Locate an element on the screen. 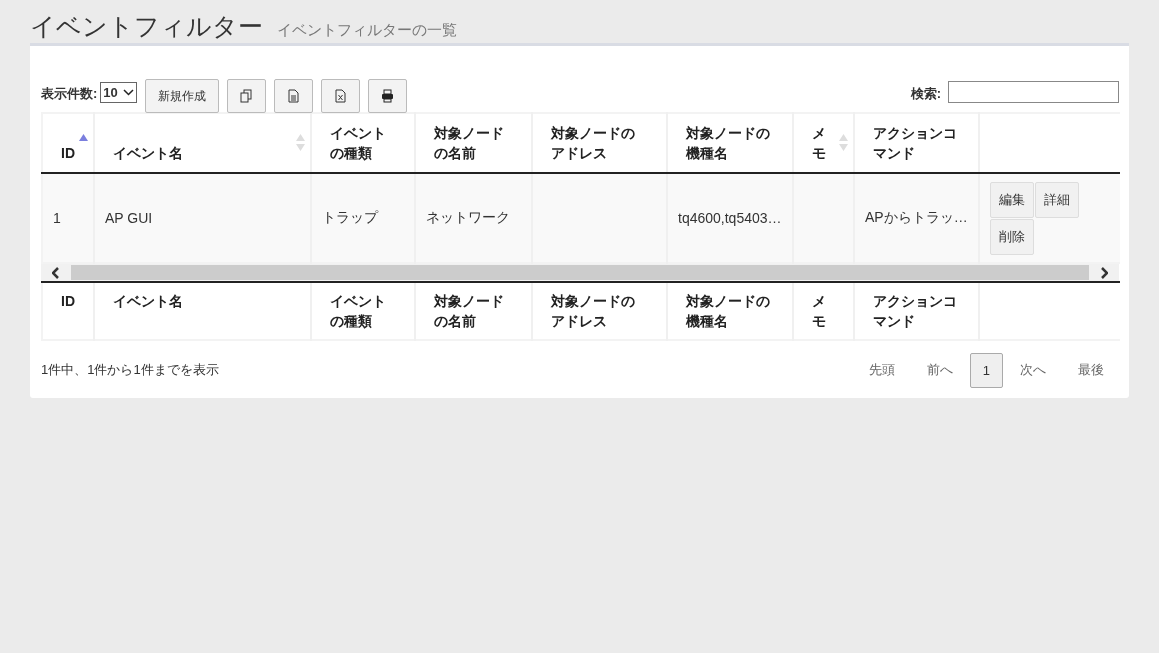 The height and width of the screenshot is (653, 1159). copy-button is located at coordinates (246, 96).